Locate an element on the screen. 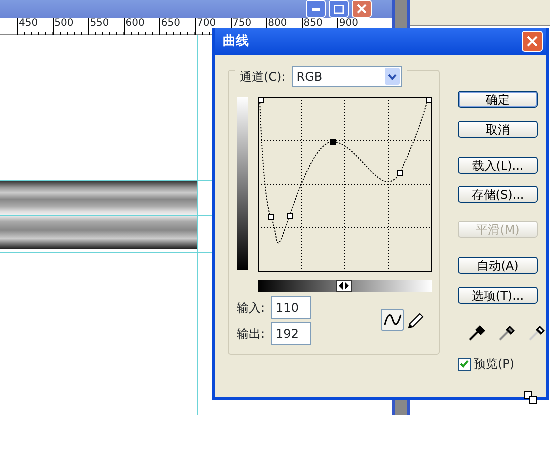 This screenshot has height=467, width=550. output-field: 192 is located at coordinates (291, 333).